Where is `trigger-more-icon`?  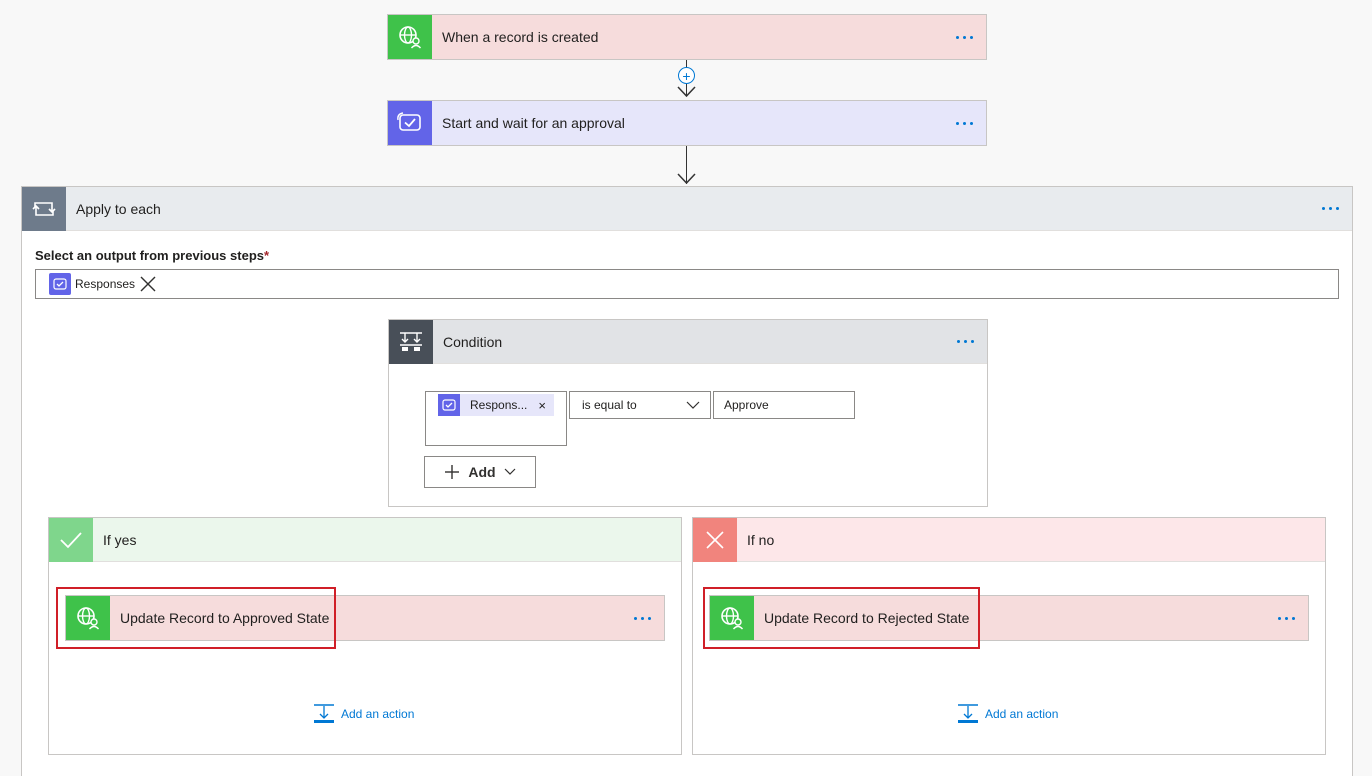
trigger-more-icon is located at coordinates (964, 37).